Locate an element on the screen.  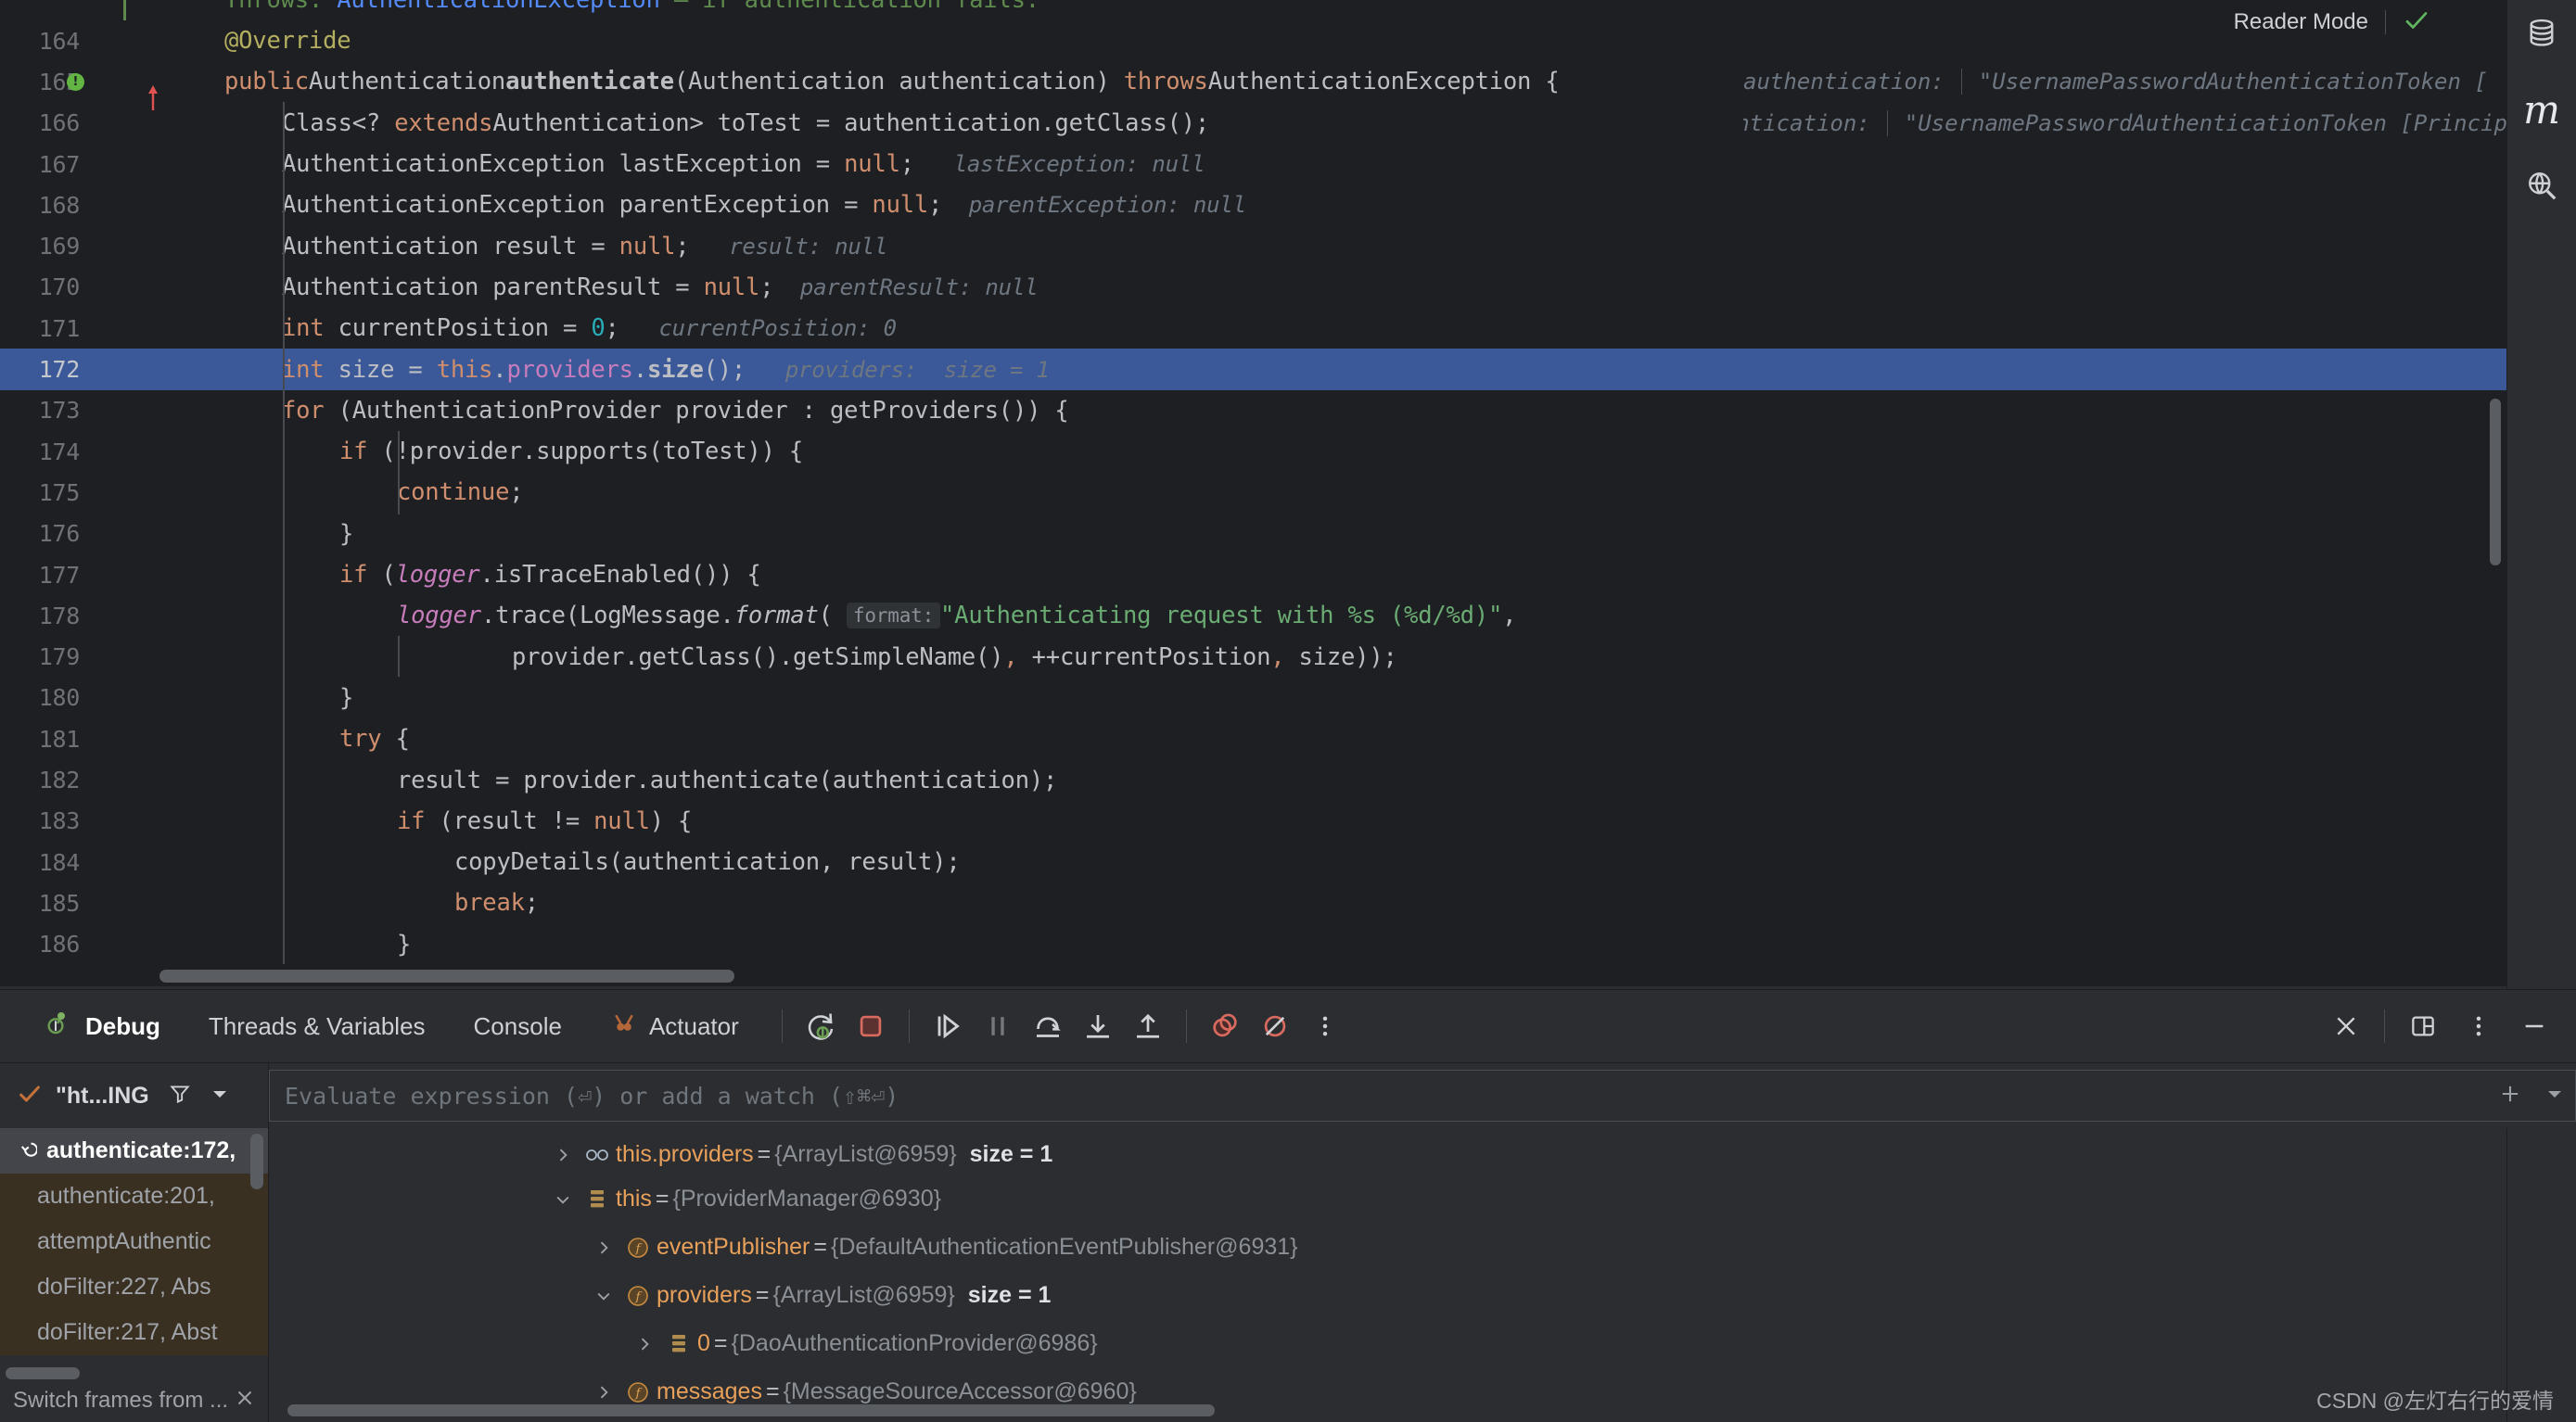
scrollbar-thumb is located at coordinates (447, 977).